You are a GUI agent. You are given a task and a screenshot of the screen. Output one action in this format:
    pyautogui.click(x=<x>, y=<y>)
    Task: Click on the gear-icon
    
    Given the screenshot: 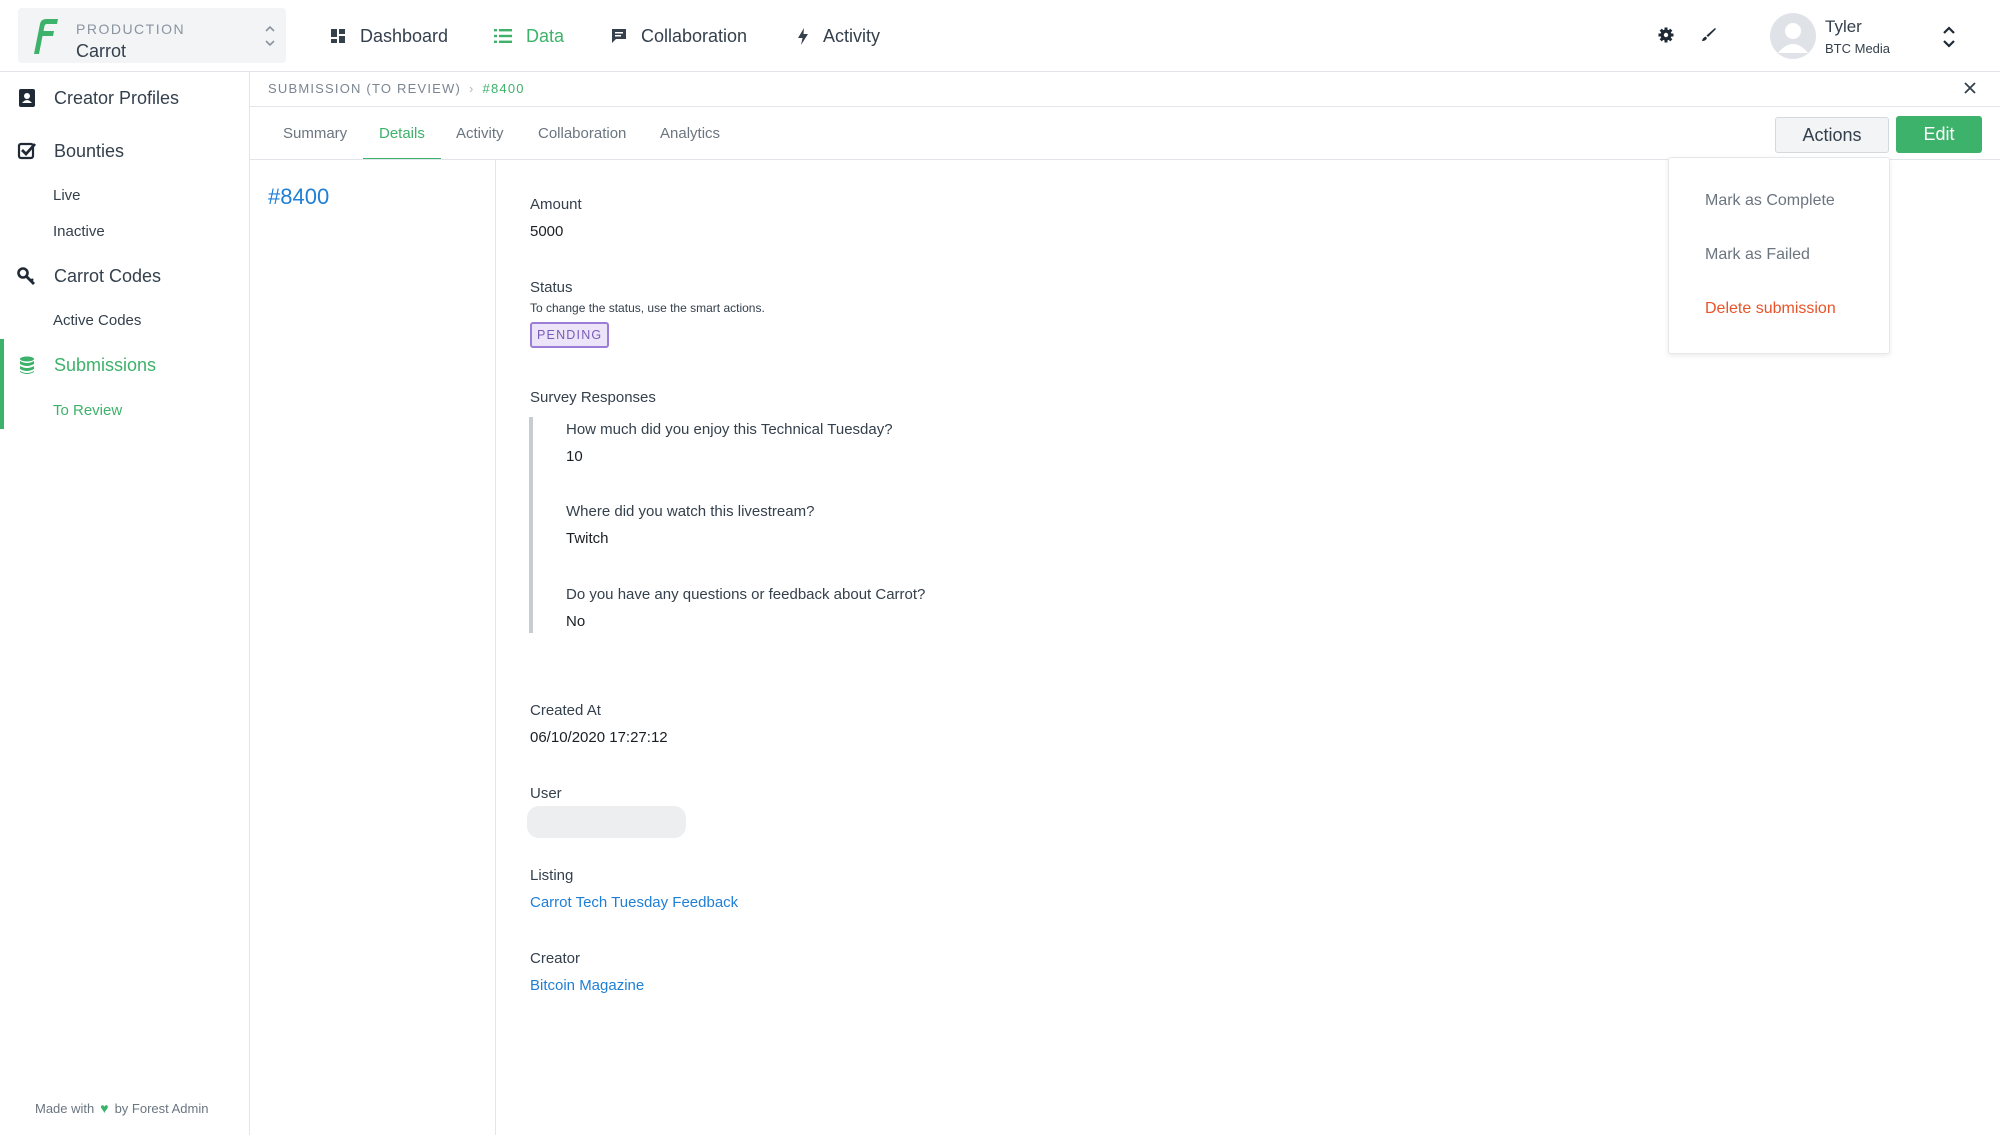 What is the action you would take?
    pyautogui.click(x=1666, y=35)
    